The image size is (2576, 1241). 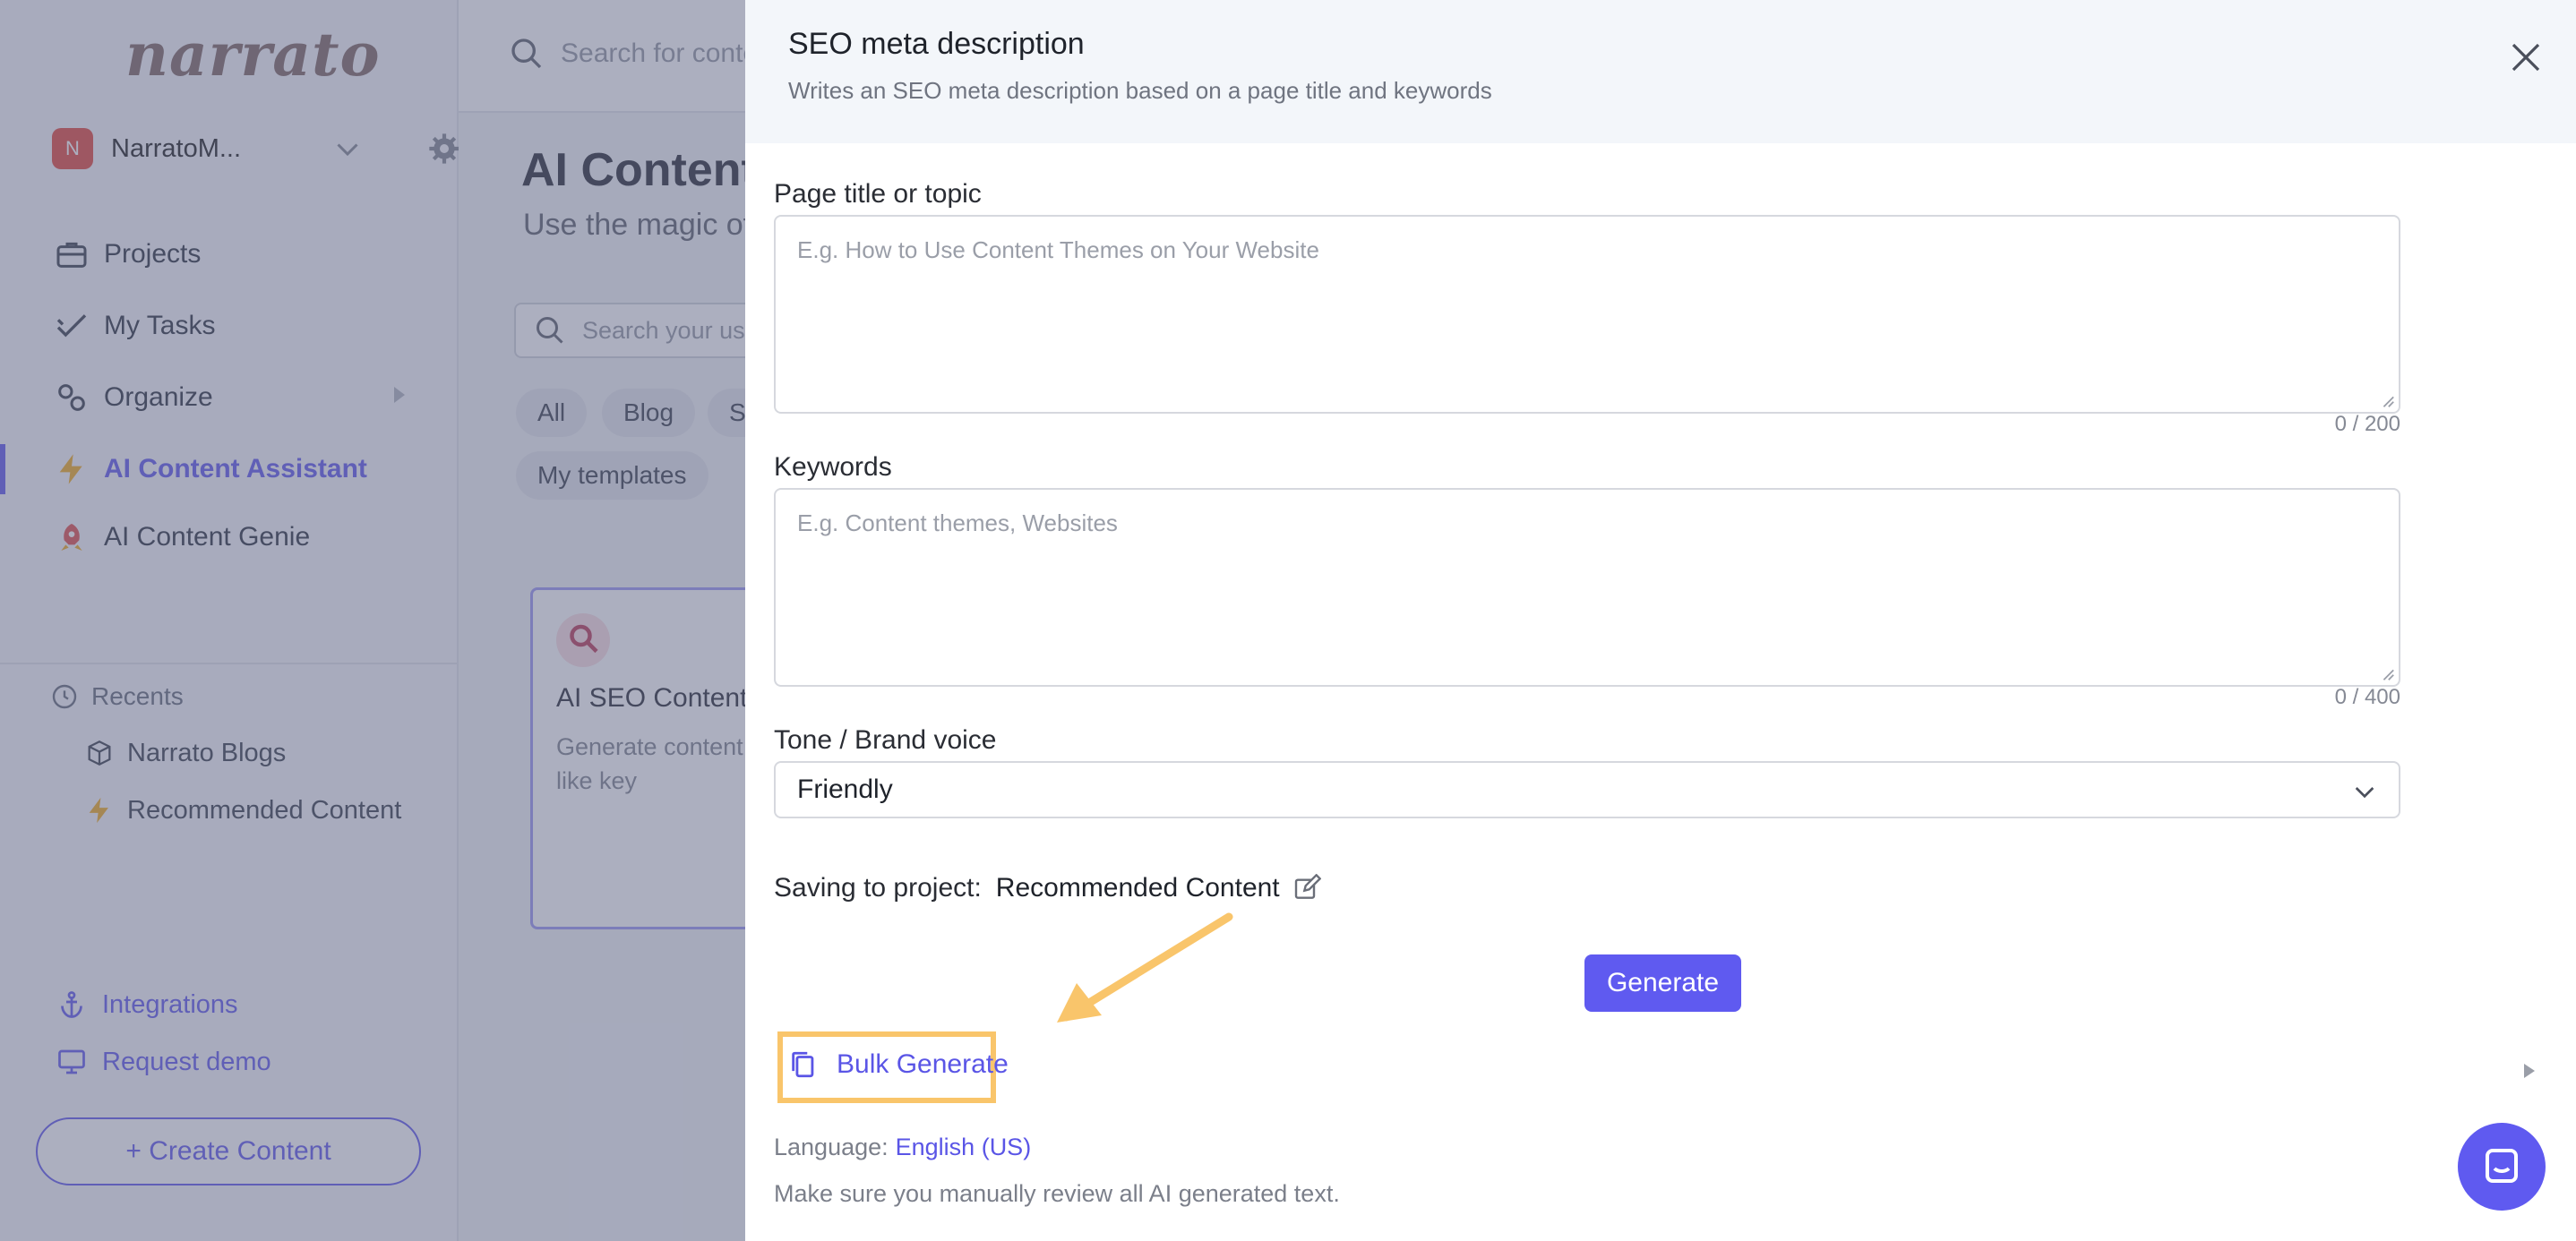 I want to click on close-icon, so click(x=2526, y=57).